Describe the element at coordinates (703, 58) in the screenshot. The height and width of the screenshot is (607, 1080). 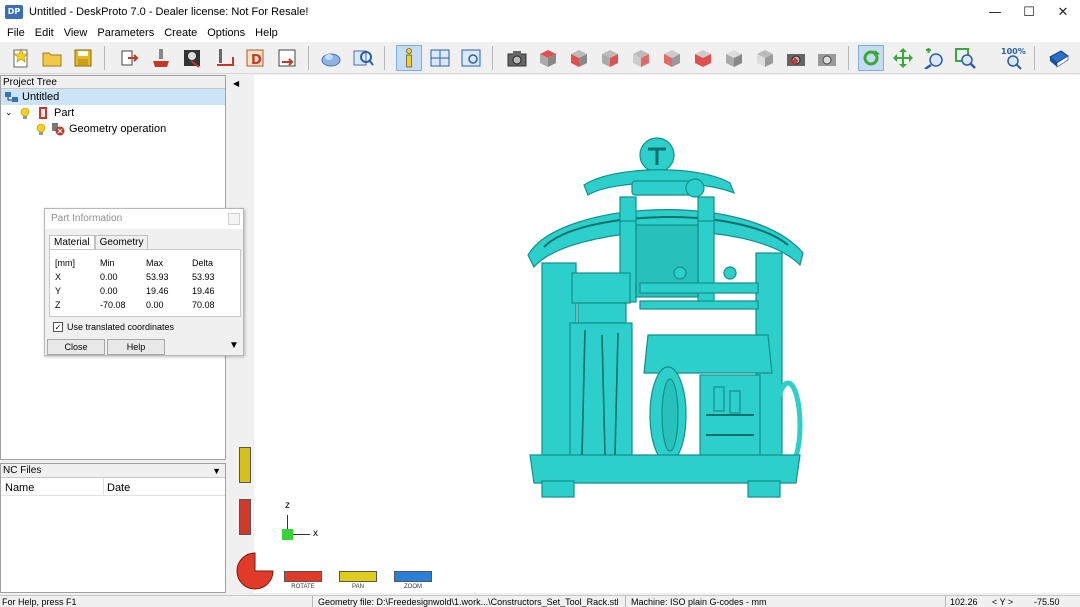
I see `view-bottom-icon` at that location.